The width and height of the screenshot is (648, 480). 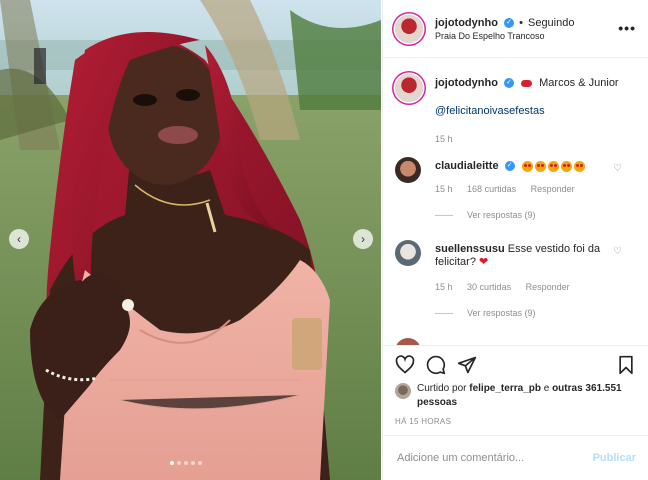 I want to click on comment-input, so click(x=494, y=458).